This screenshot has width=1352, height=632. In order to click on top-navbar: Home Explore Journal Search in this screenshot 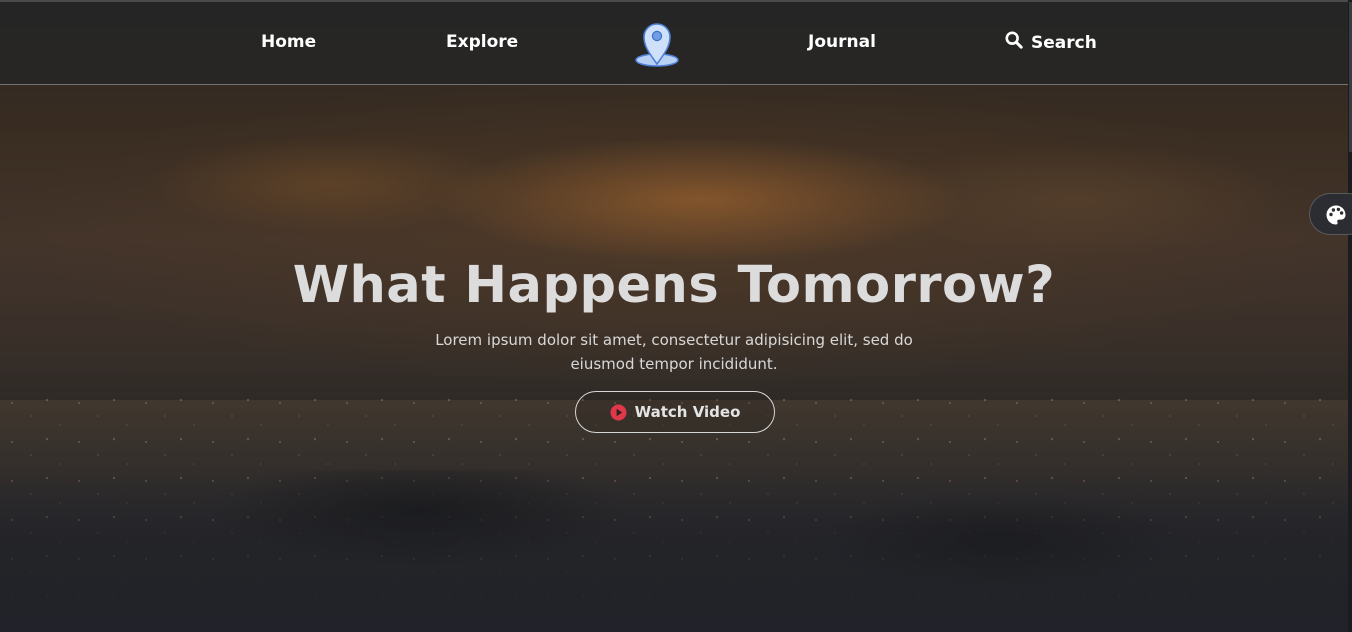, I will do `click(674, 43)`.